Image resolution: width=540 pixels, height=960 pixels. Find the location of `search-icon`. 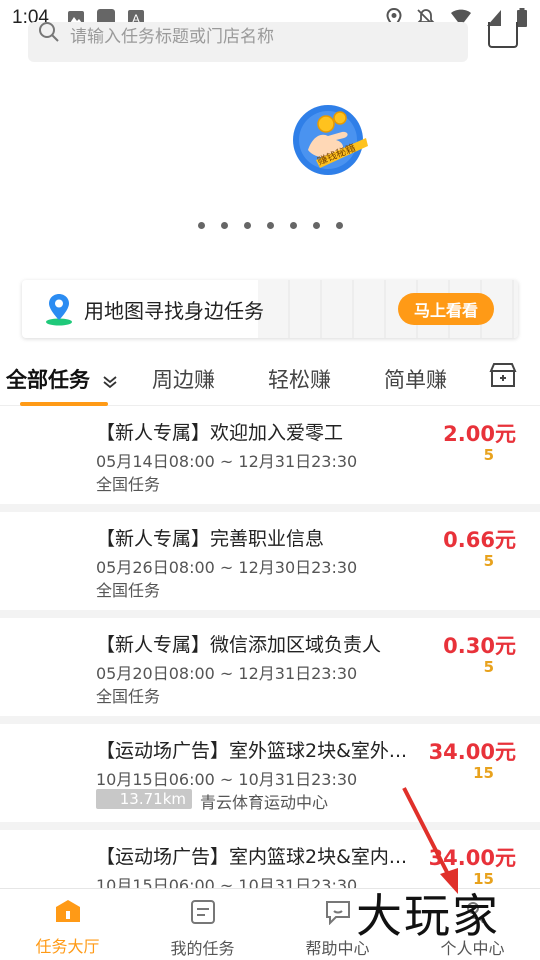

search-icon is located at coordinates (49, 34).